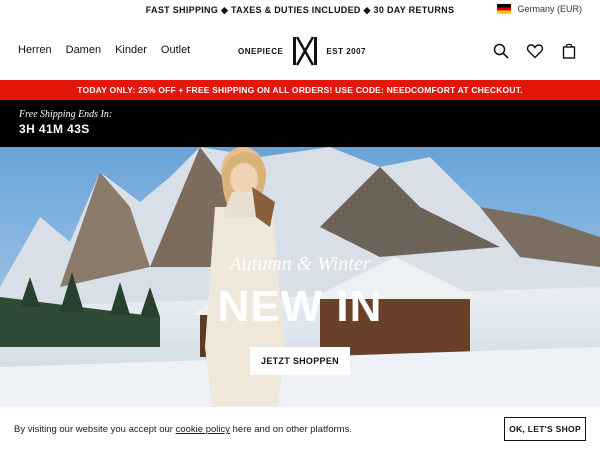 The image size is (600, 450). What do you see at coordinates (66, 114) in the screenshot?
I see `countdown-label: Free Shipping Ends In:` at bounding box center [66, 114].